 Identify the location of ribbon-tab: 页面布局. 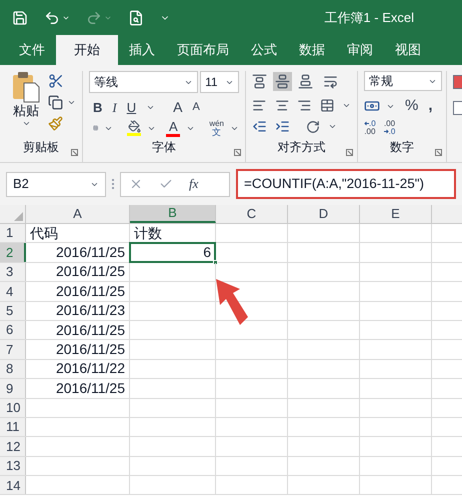
(203, 50).